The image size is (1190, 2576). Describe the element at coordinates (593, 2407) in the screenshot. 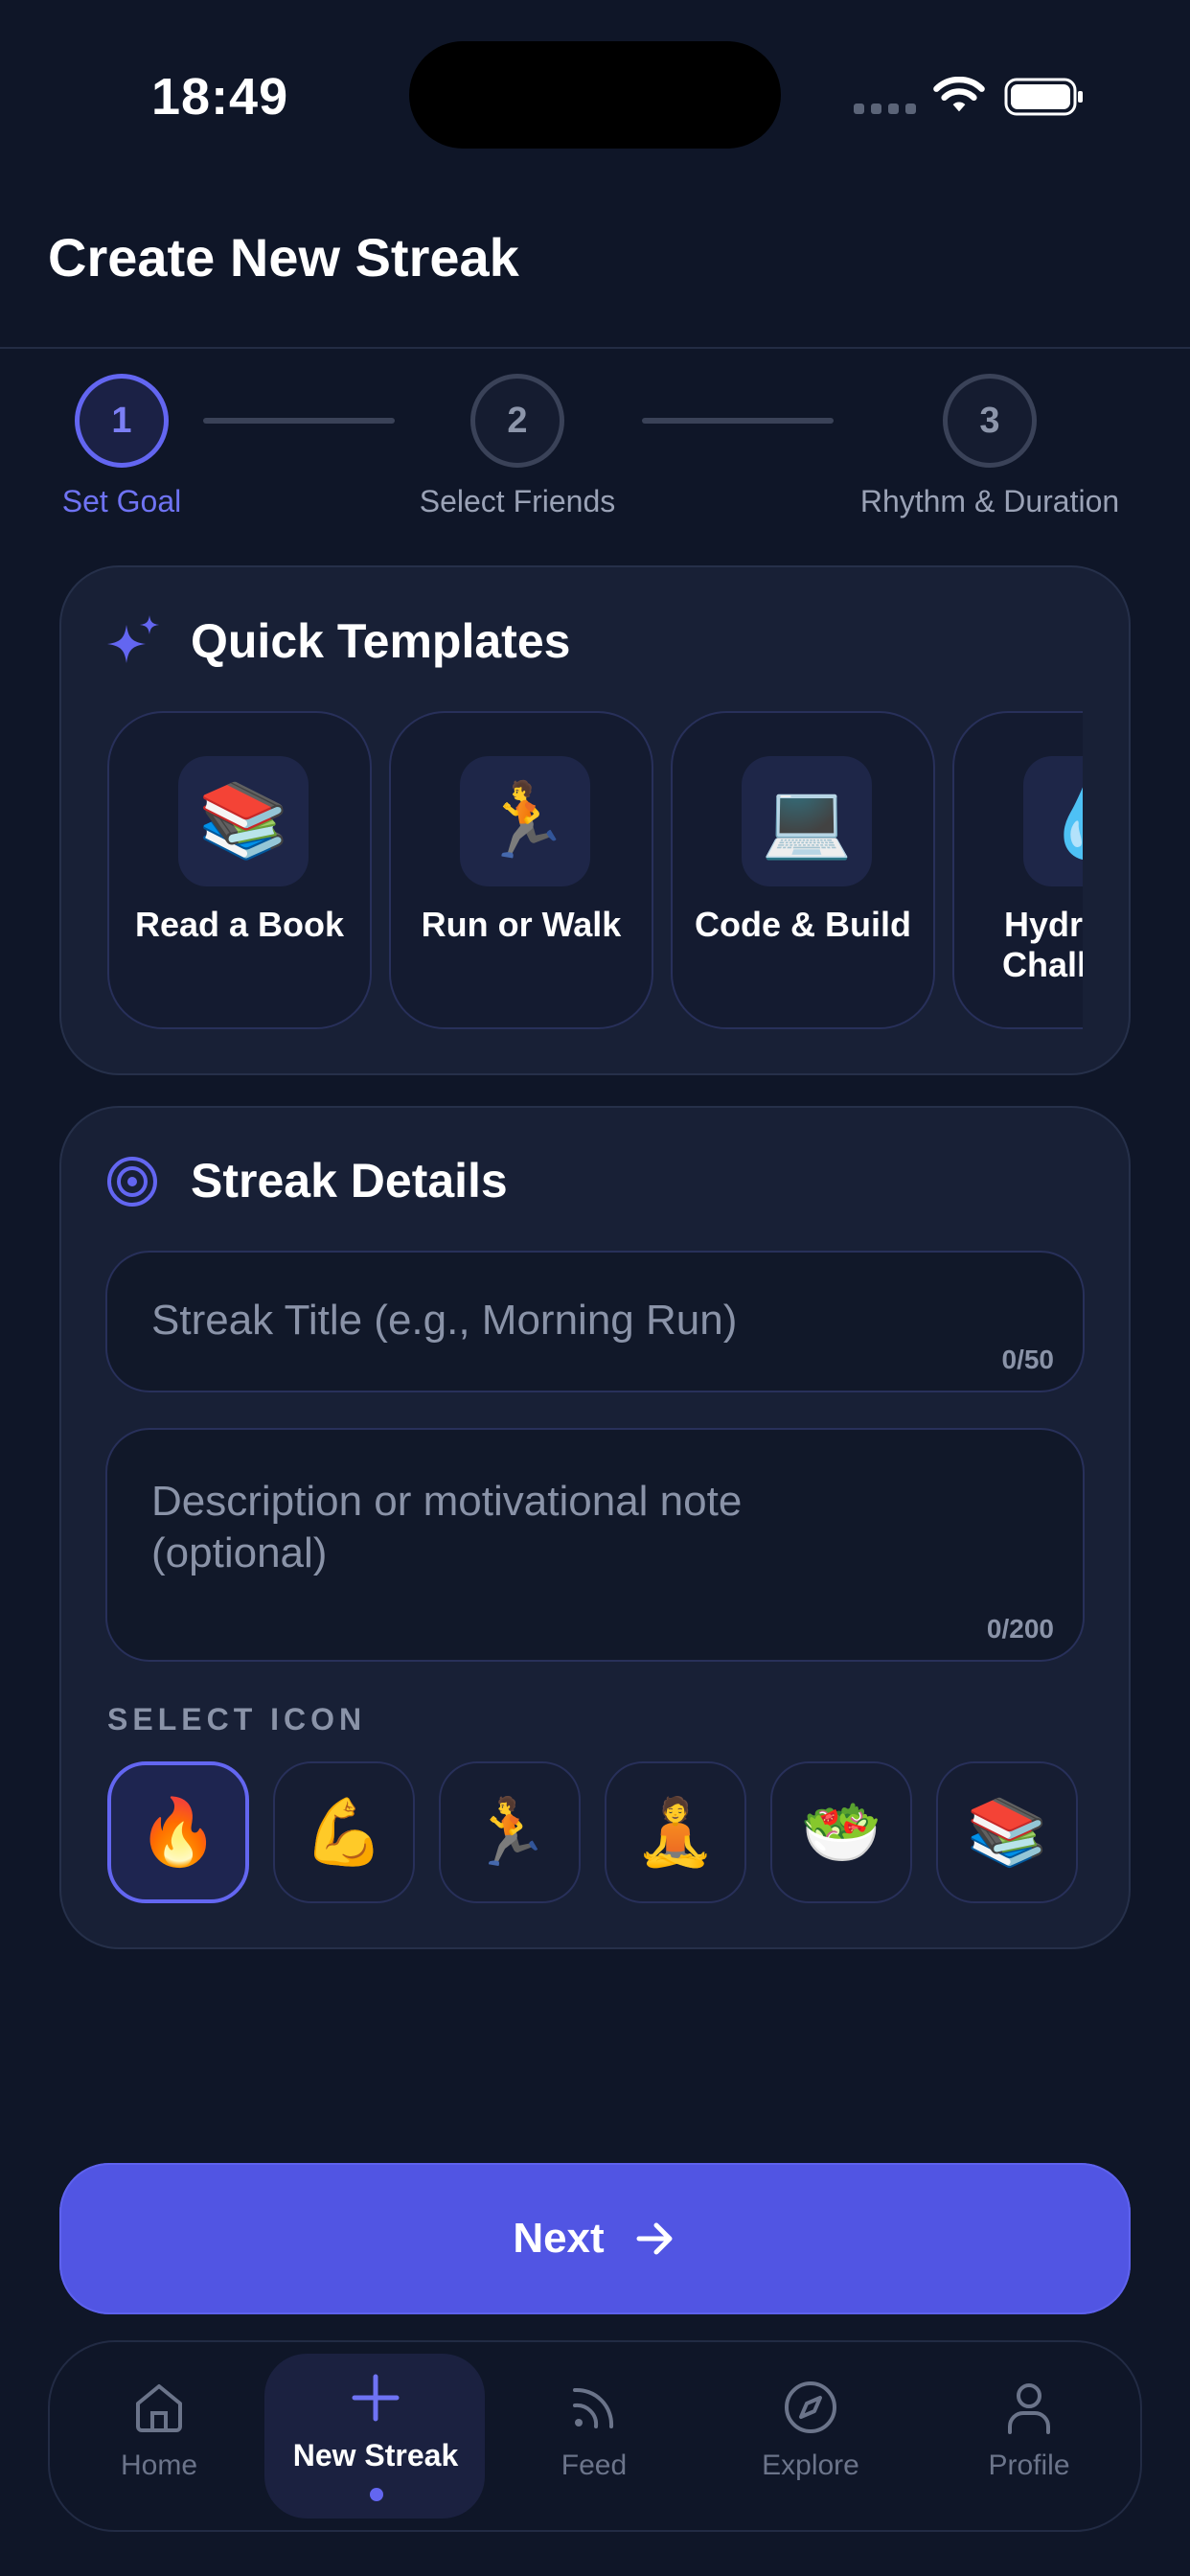

I see `rss-icon` at that location.